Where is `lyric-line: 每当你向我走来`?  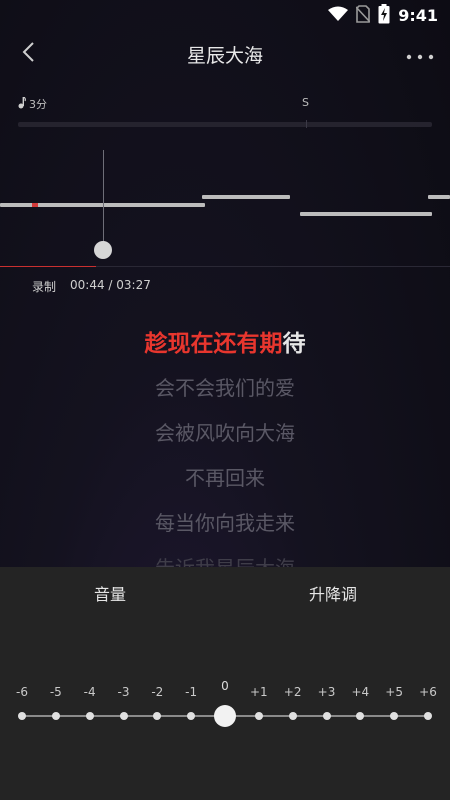
lyric-line: 每当你向我走来 is located at coordinates (225, 523).